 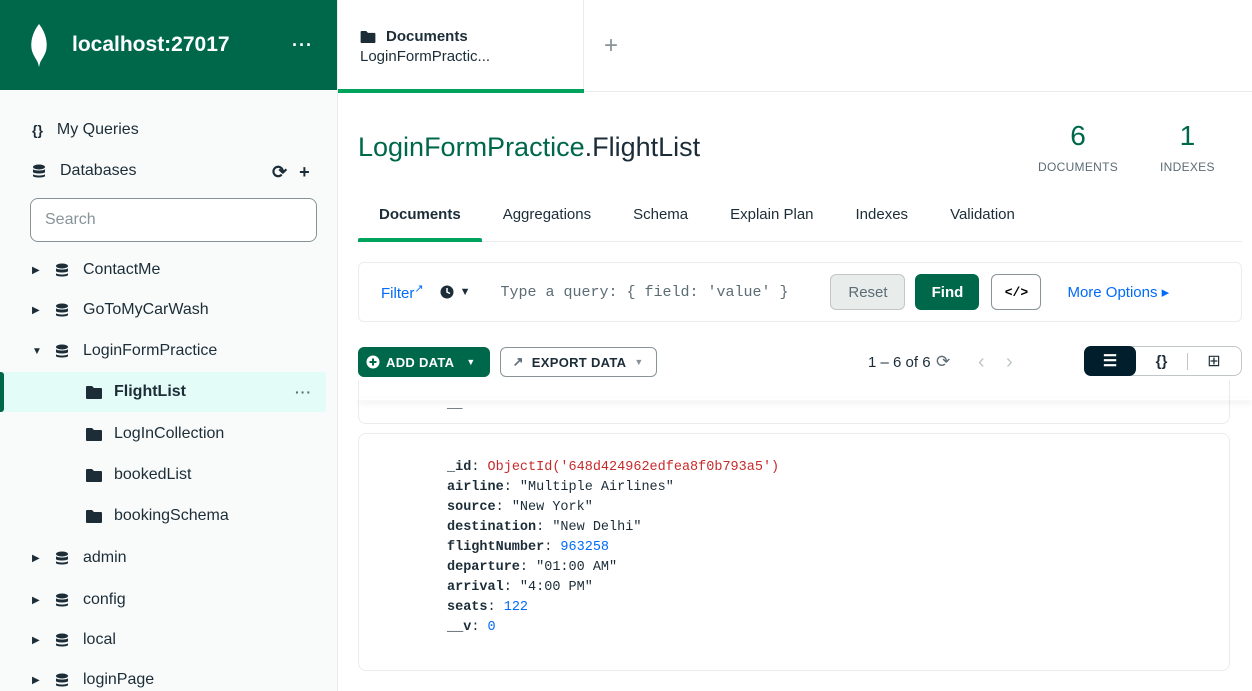 I want to click on field-flightnumber: flightNumber: 963258, so click(x=528, y=547).